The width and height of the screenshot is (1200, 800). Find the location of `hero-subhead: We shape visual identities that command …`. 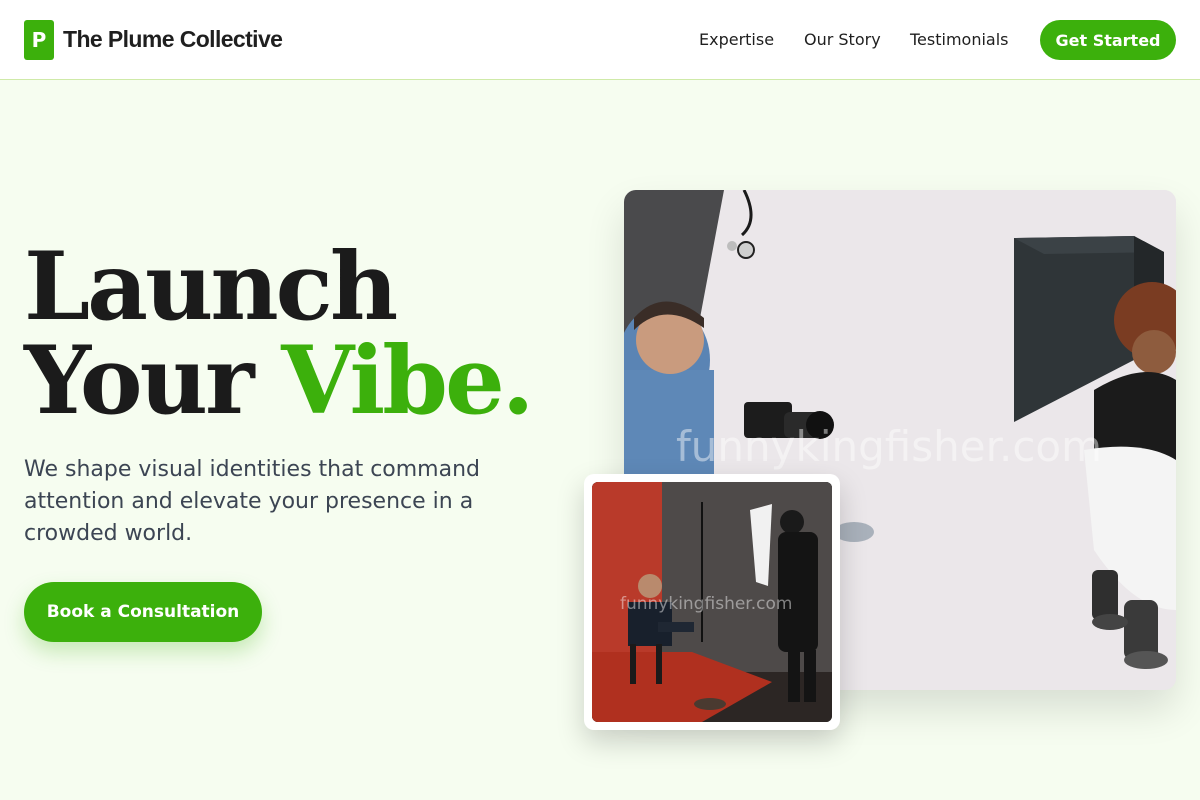

hero-subhead: We shape visual identities that command … is located at coordinates (252, 501).